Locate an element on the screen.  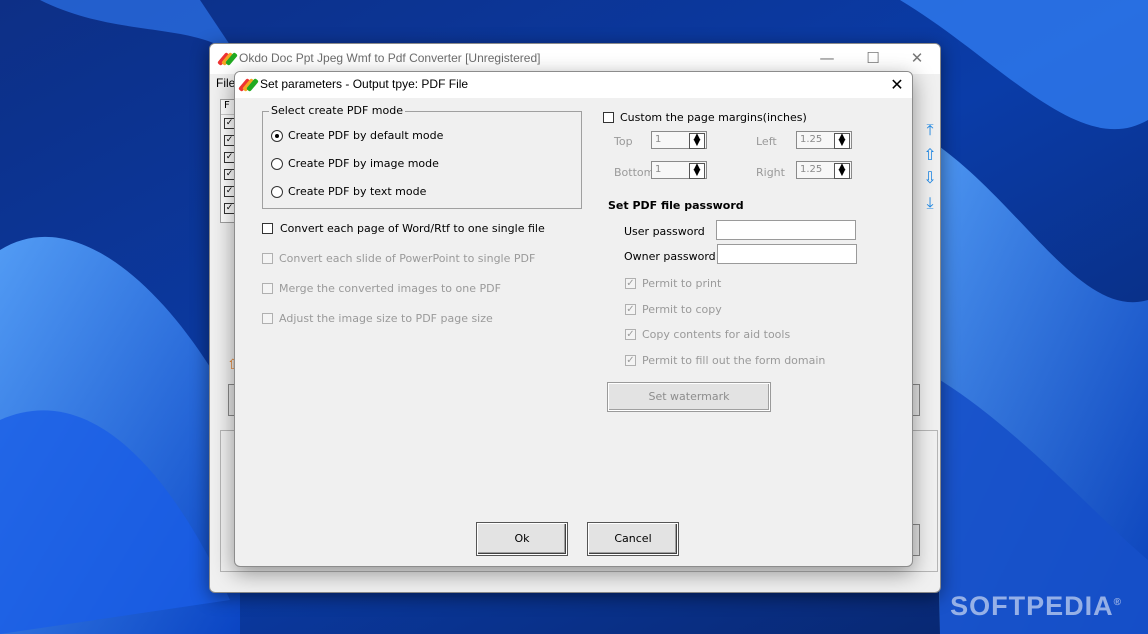
margin-bottom-label: Bottom is located at coordinates (634, 172).